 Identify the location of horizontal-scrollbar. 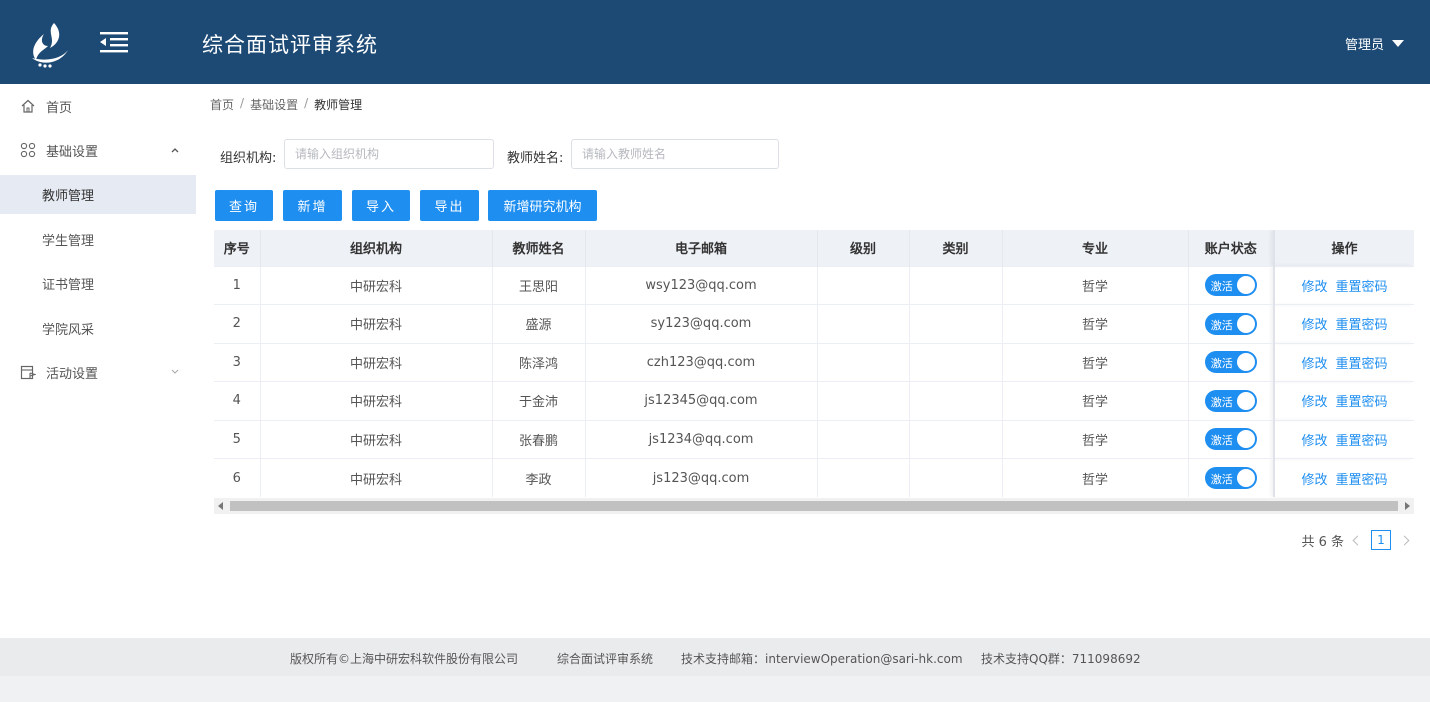
(814, 506).